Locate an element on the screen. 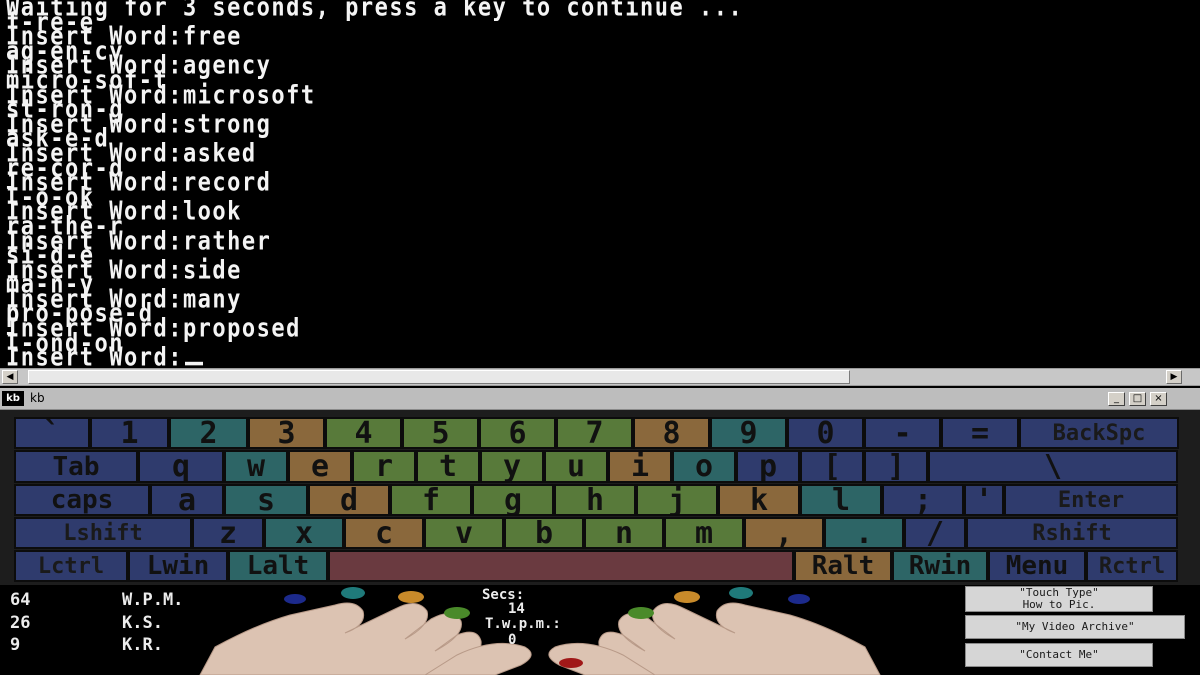 Image resolution: width=1200 pixels, height=675 pixels. key-minus: - is located at coordinates (902, 433).